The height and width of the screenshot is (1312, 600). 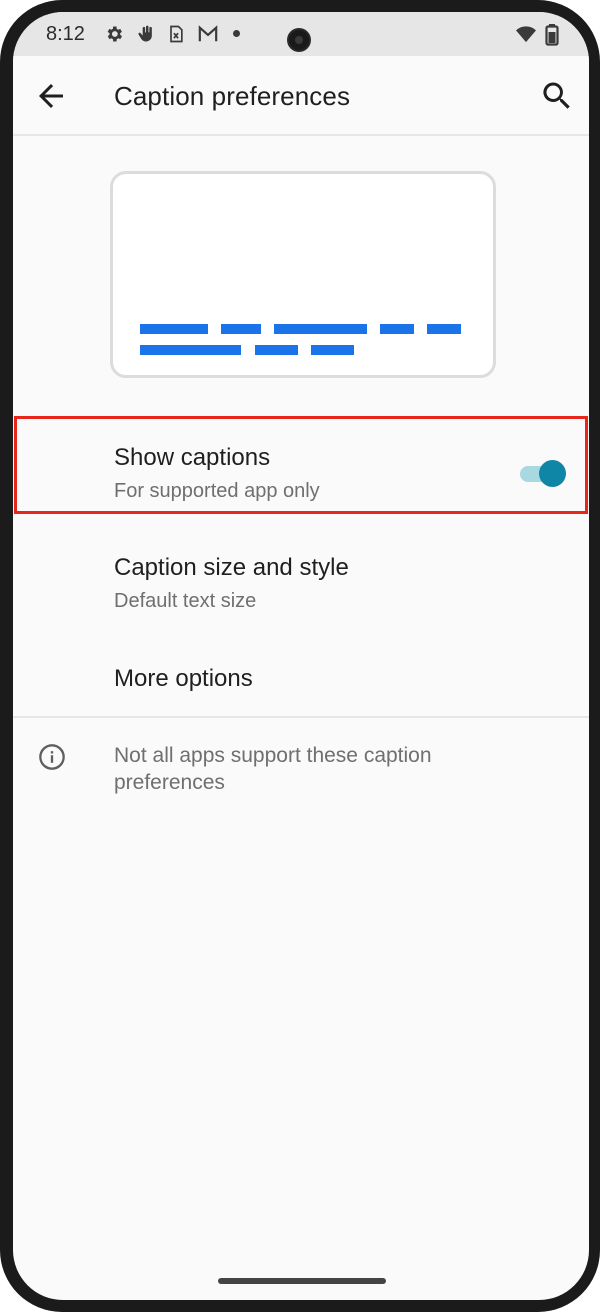 I want to click on arrow-back-icon, so click(x=51, y=96).